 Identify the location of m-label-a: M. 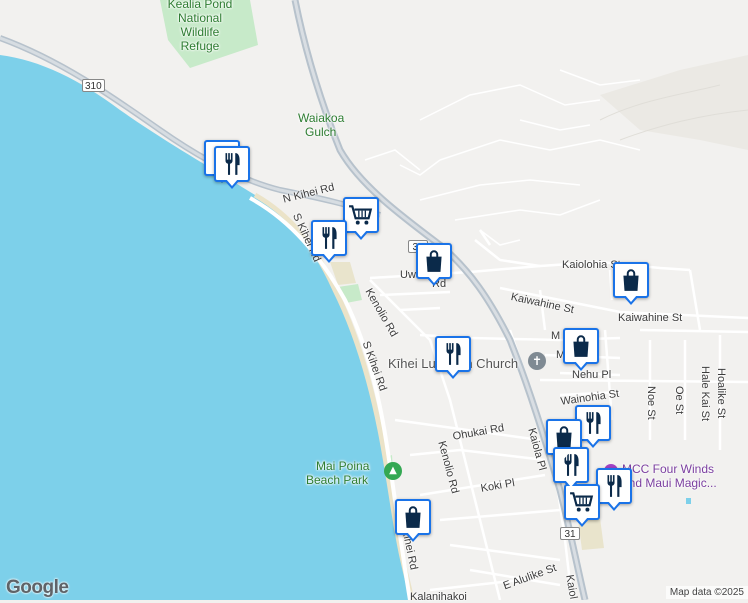
(556, 336).